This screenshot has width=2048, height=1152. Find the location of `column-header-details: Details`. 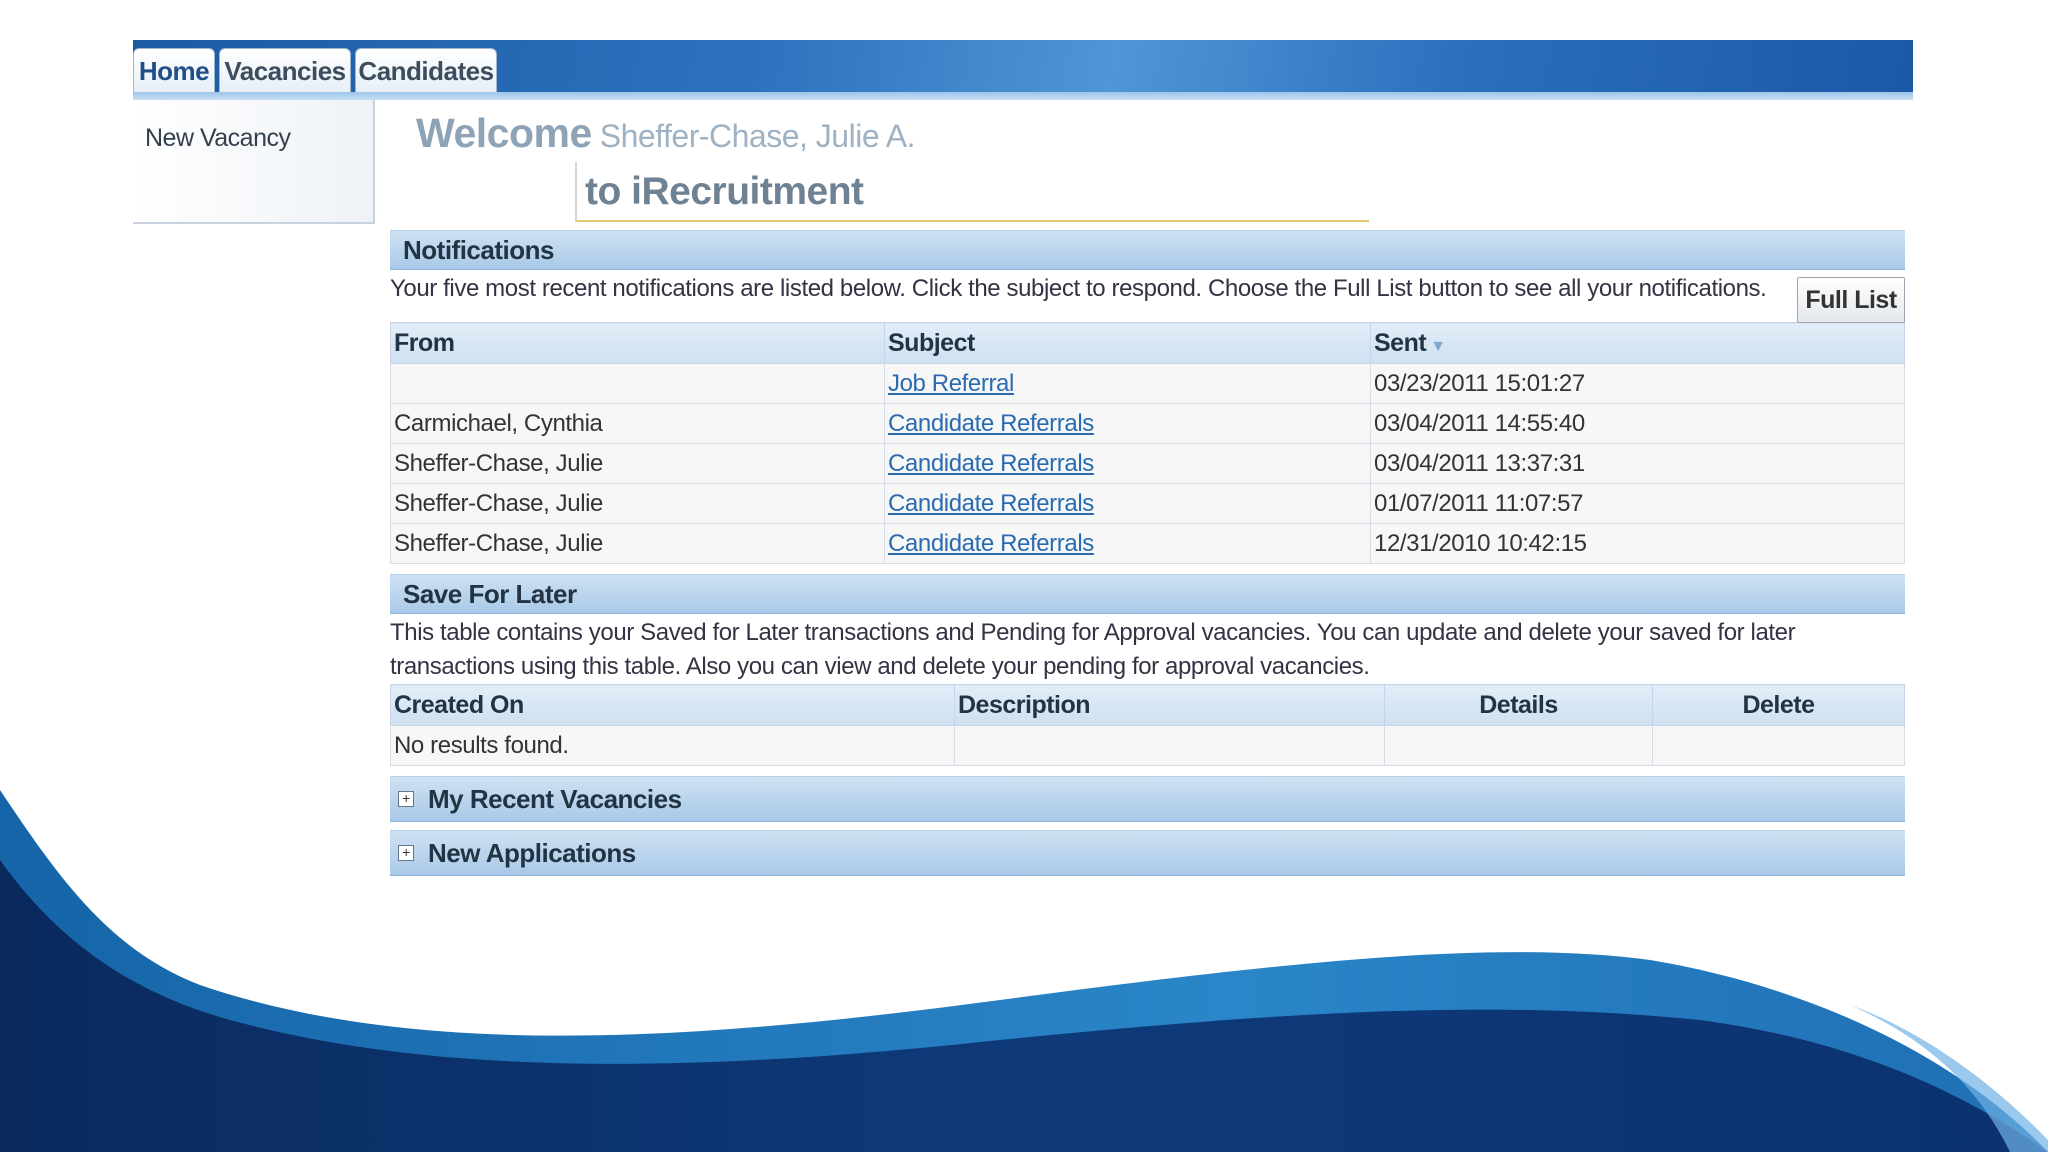

column-header-details: Details is located at coordinates (1518, 705).